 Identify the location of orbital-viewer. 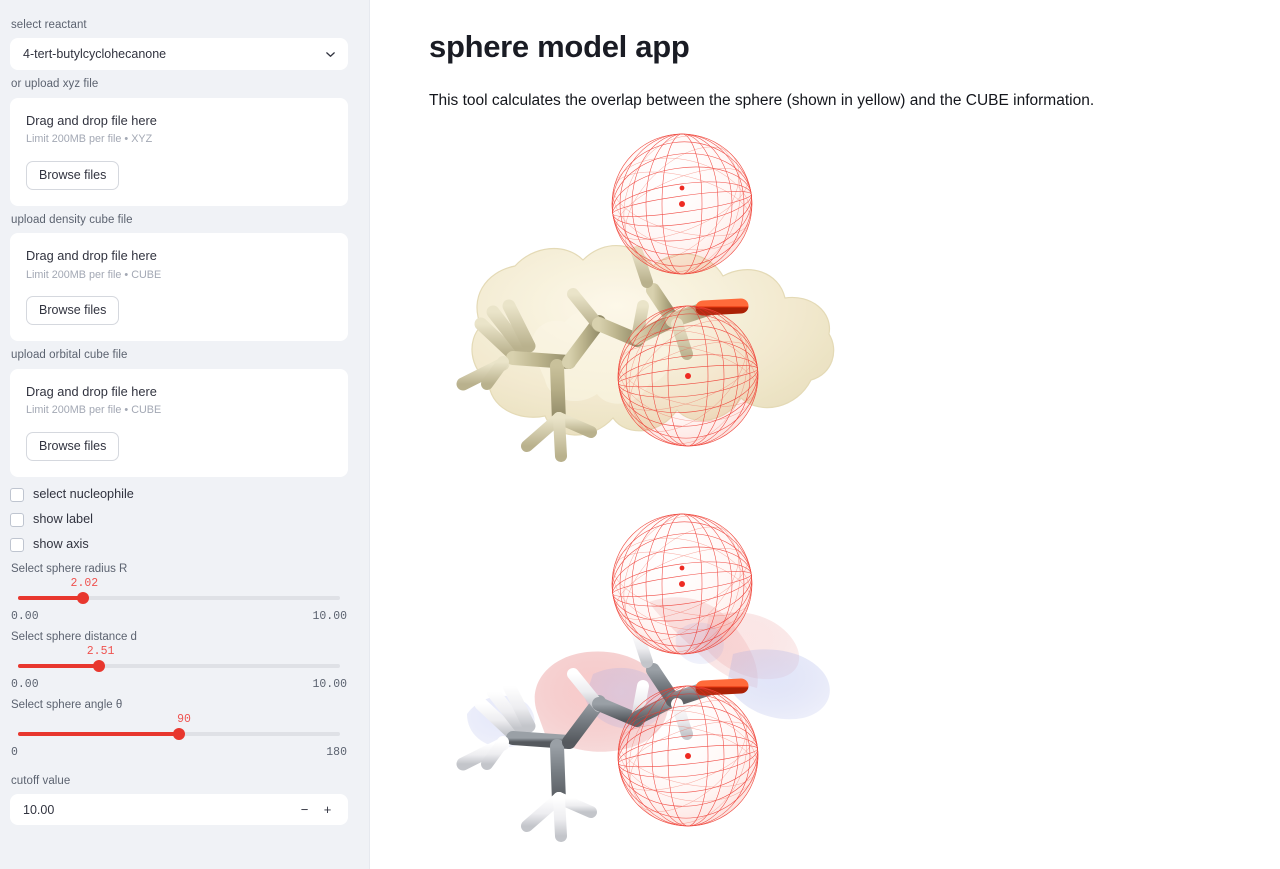
(676, 682).